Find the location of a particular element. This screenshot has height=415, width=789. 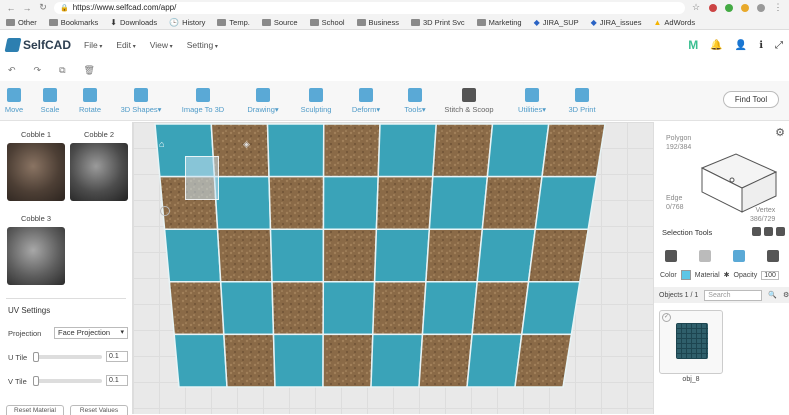

3d-print-tool: 3D Print is located at coordinates (582, 101).